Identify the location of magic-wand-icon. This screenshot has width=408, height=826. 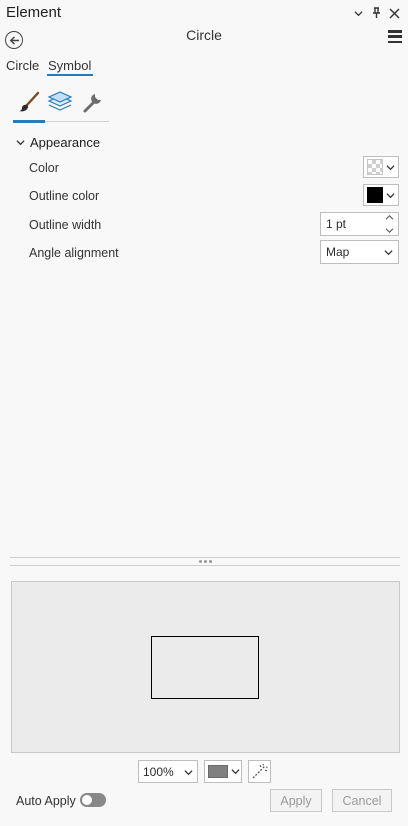
(260, 771).